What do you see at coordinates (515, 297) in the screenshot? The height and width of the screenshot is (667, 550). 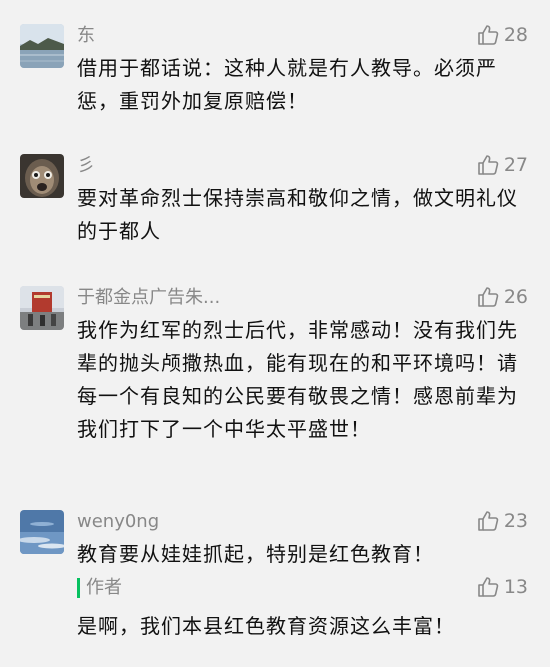 I see `like-count: 26` at bounding box center [515, 297].